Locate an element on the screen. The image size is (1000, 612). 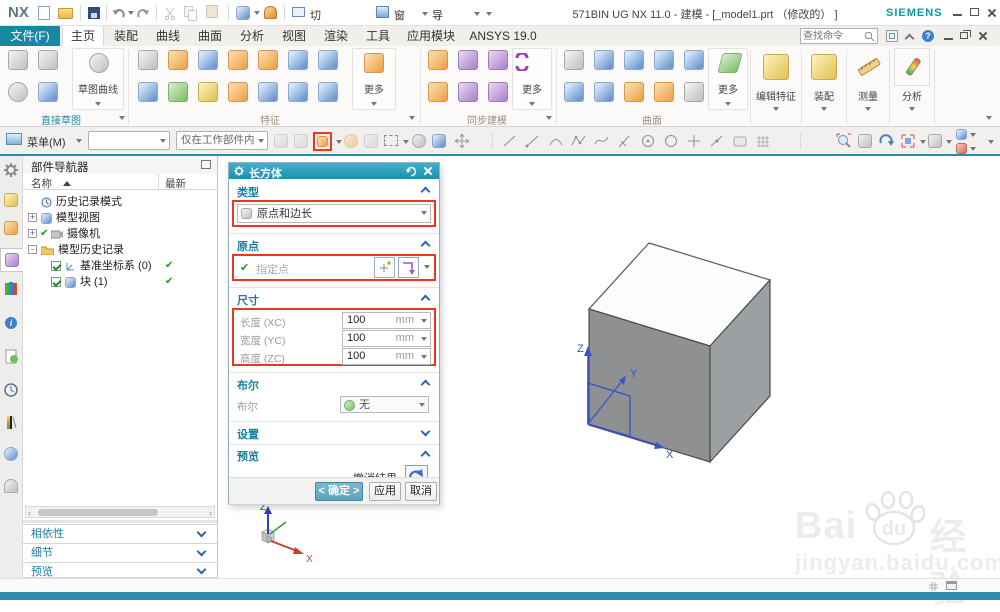
snap-perpendicular-icon is located at coordinates (625, 141).